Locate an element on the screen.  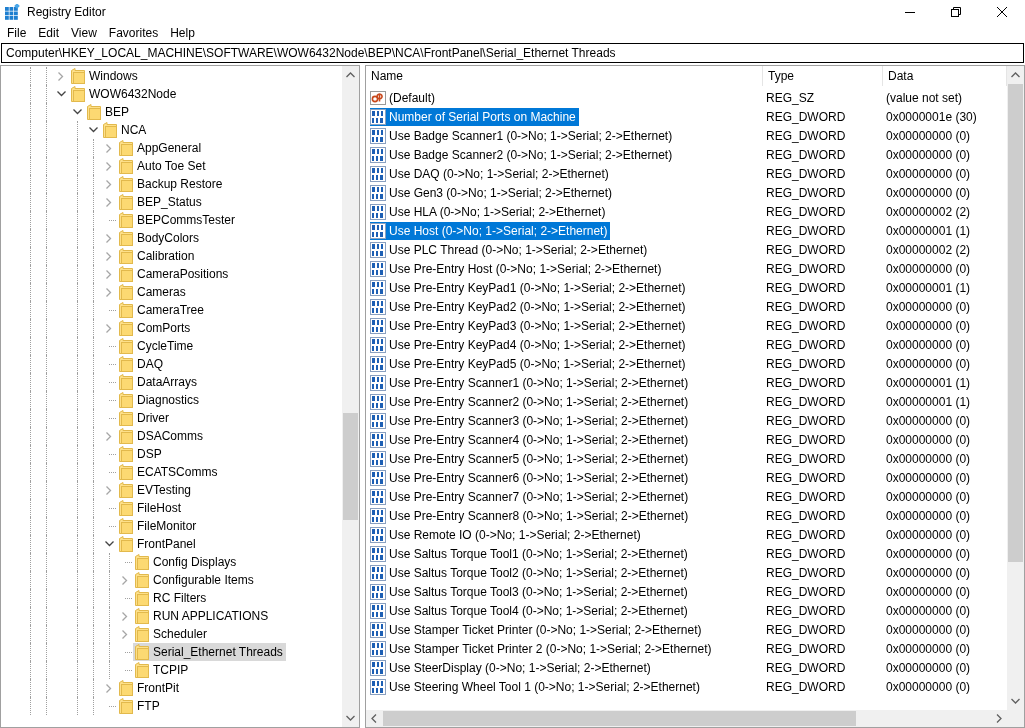
tree-item: FrontPanel is located at coordinates (158, 544).